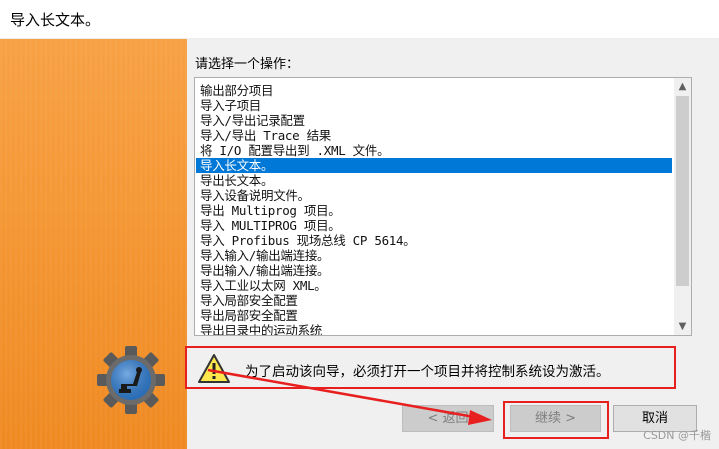 The image size is (719, 449). Describe the element at coordinates (214, 368) in the screenshot. I see `warning-triangle-icon` at that location.